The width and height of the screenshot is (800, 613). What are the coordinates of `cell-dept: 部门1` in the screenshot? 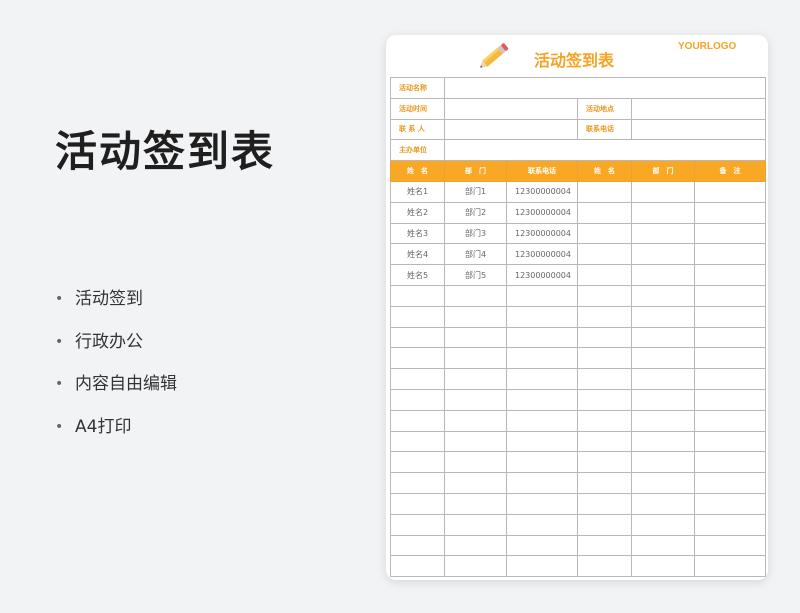 It's located at (475, 191).